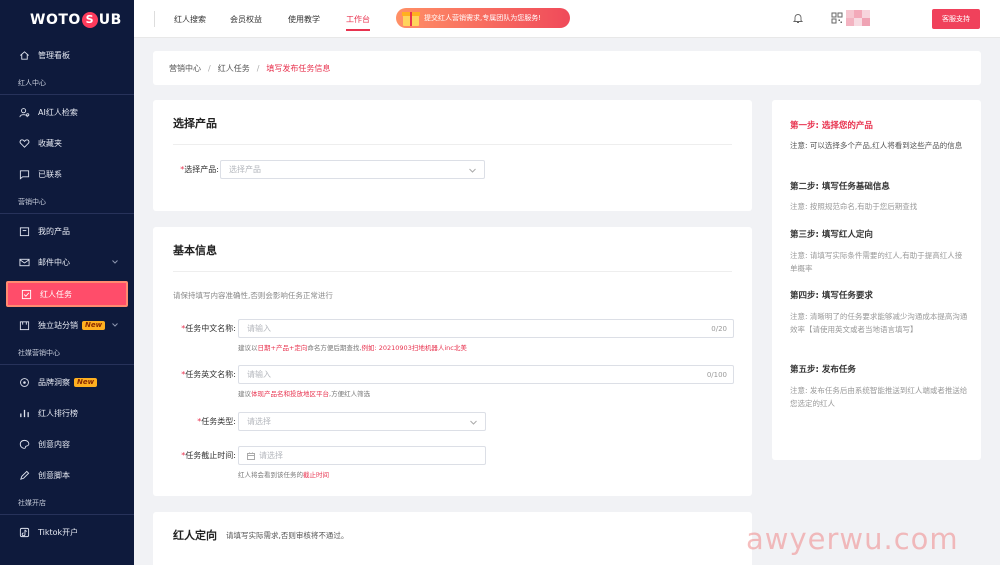  I want to click on step-title: 第四步: 填写任务要求, so click(831, 296).